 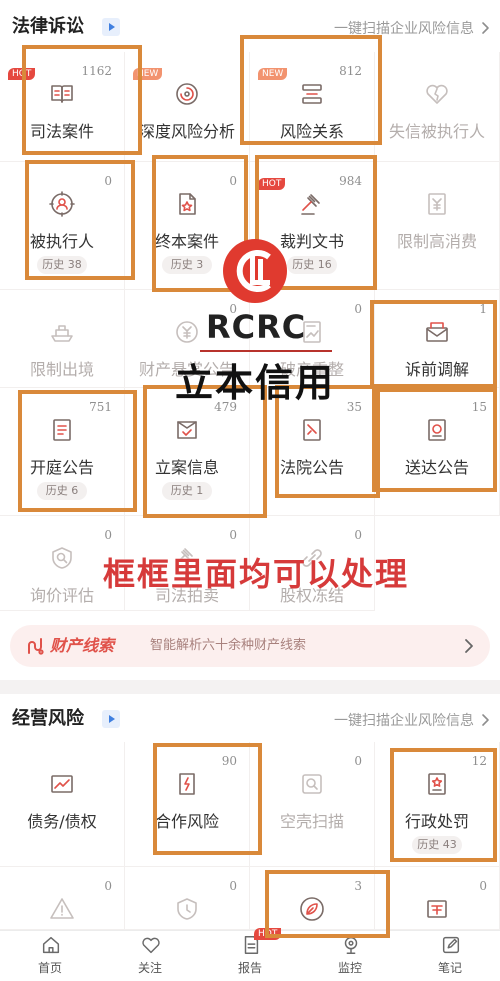 I want to click on legal-risk-item: 15 送达公告, so click(x=437, y=452).